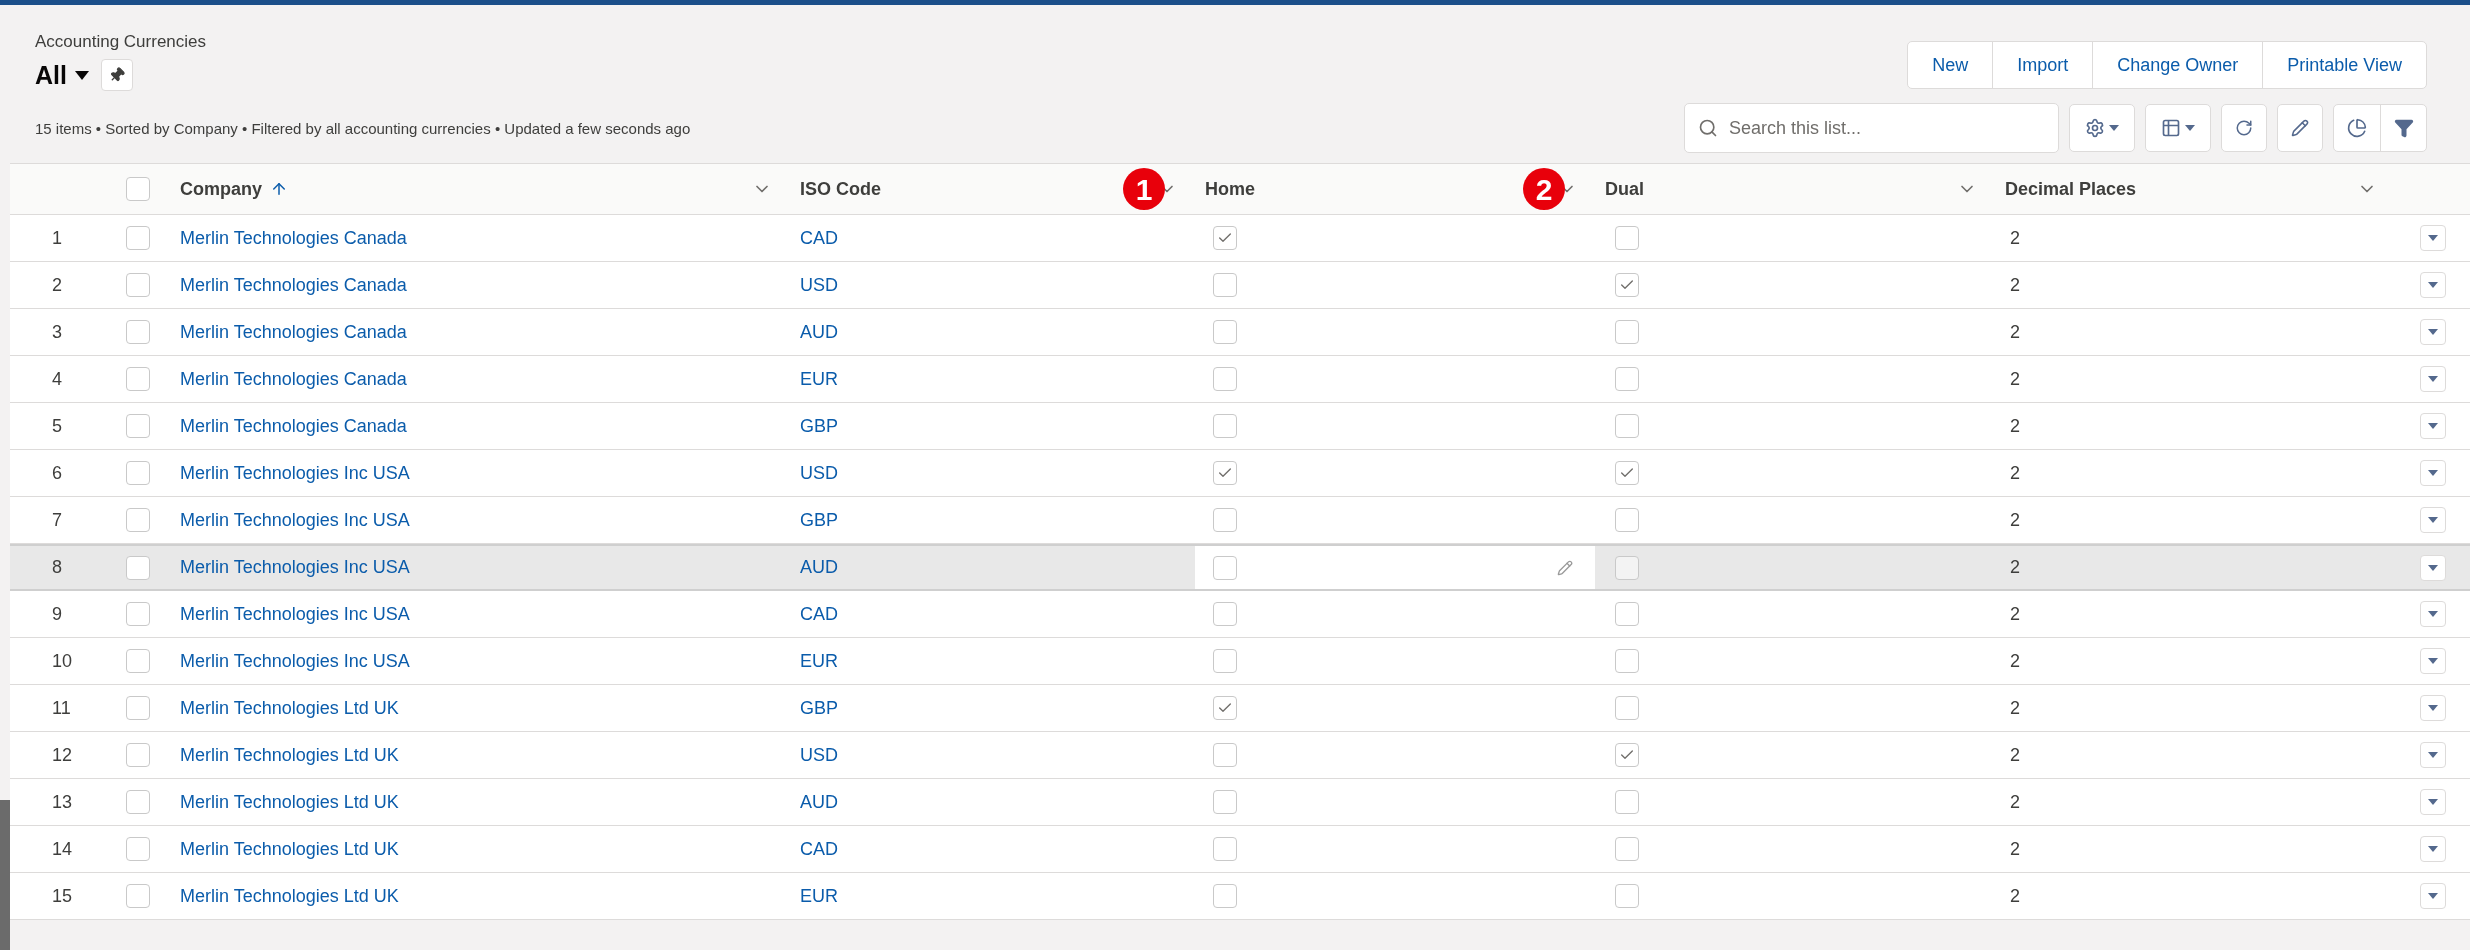 This screenshot has height=950, width=2470. What do you see at coordinates (2195, 189) in the screenshot?
I see `column-header: Decimal Places` at bounding box center [2195, 189].